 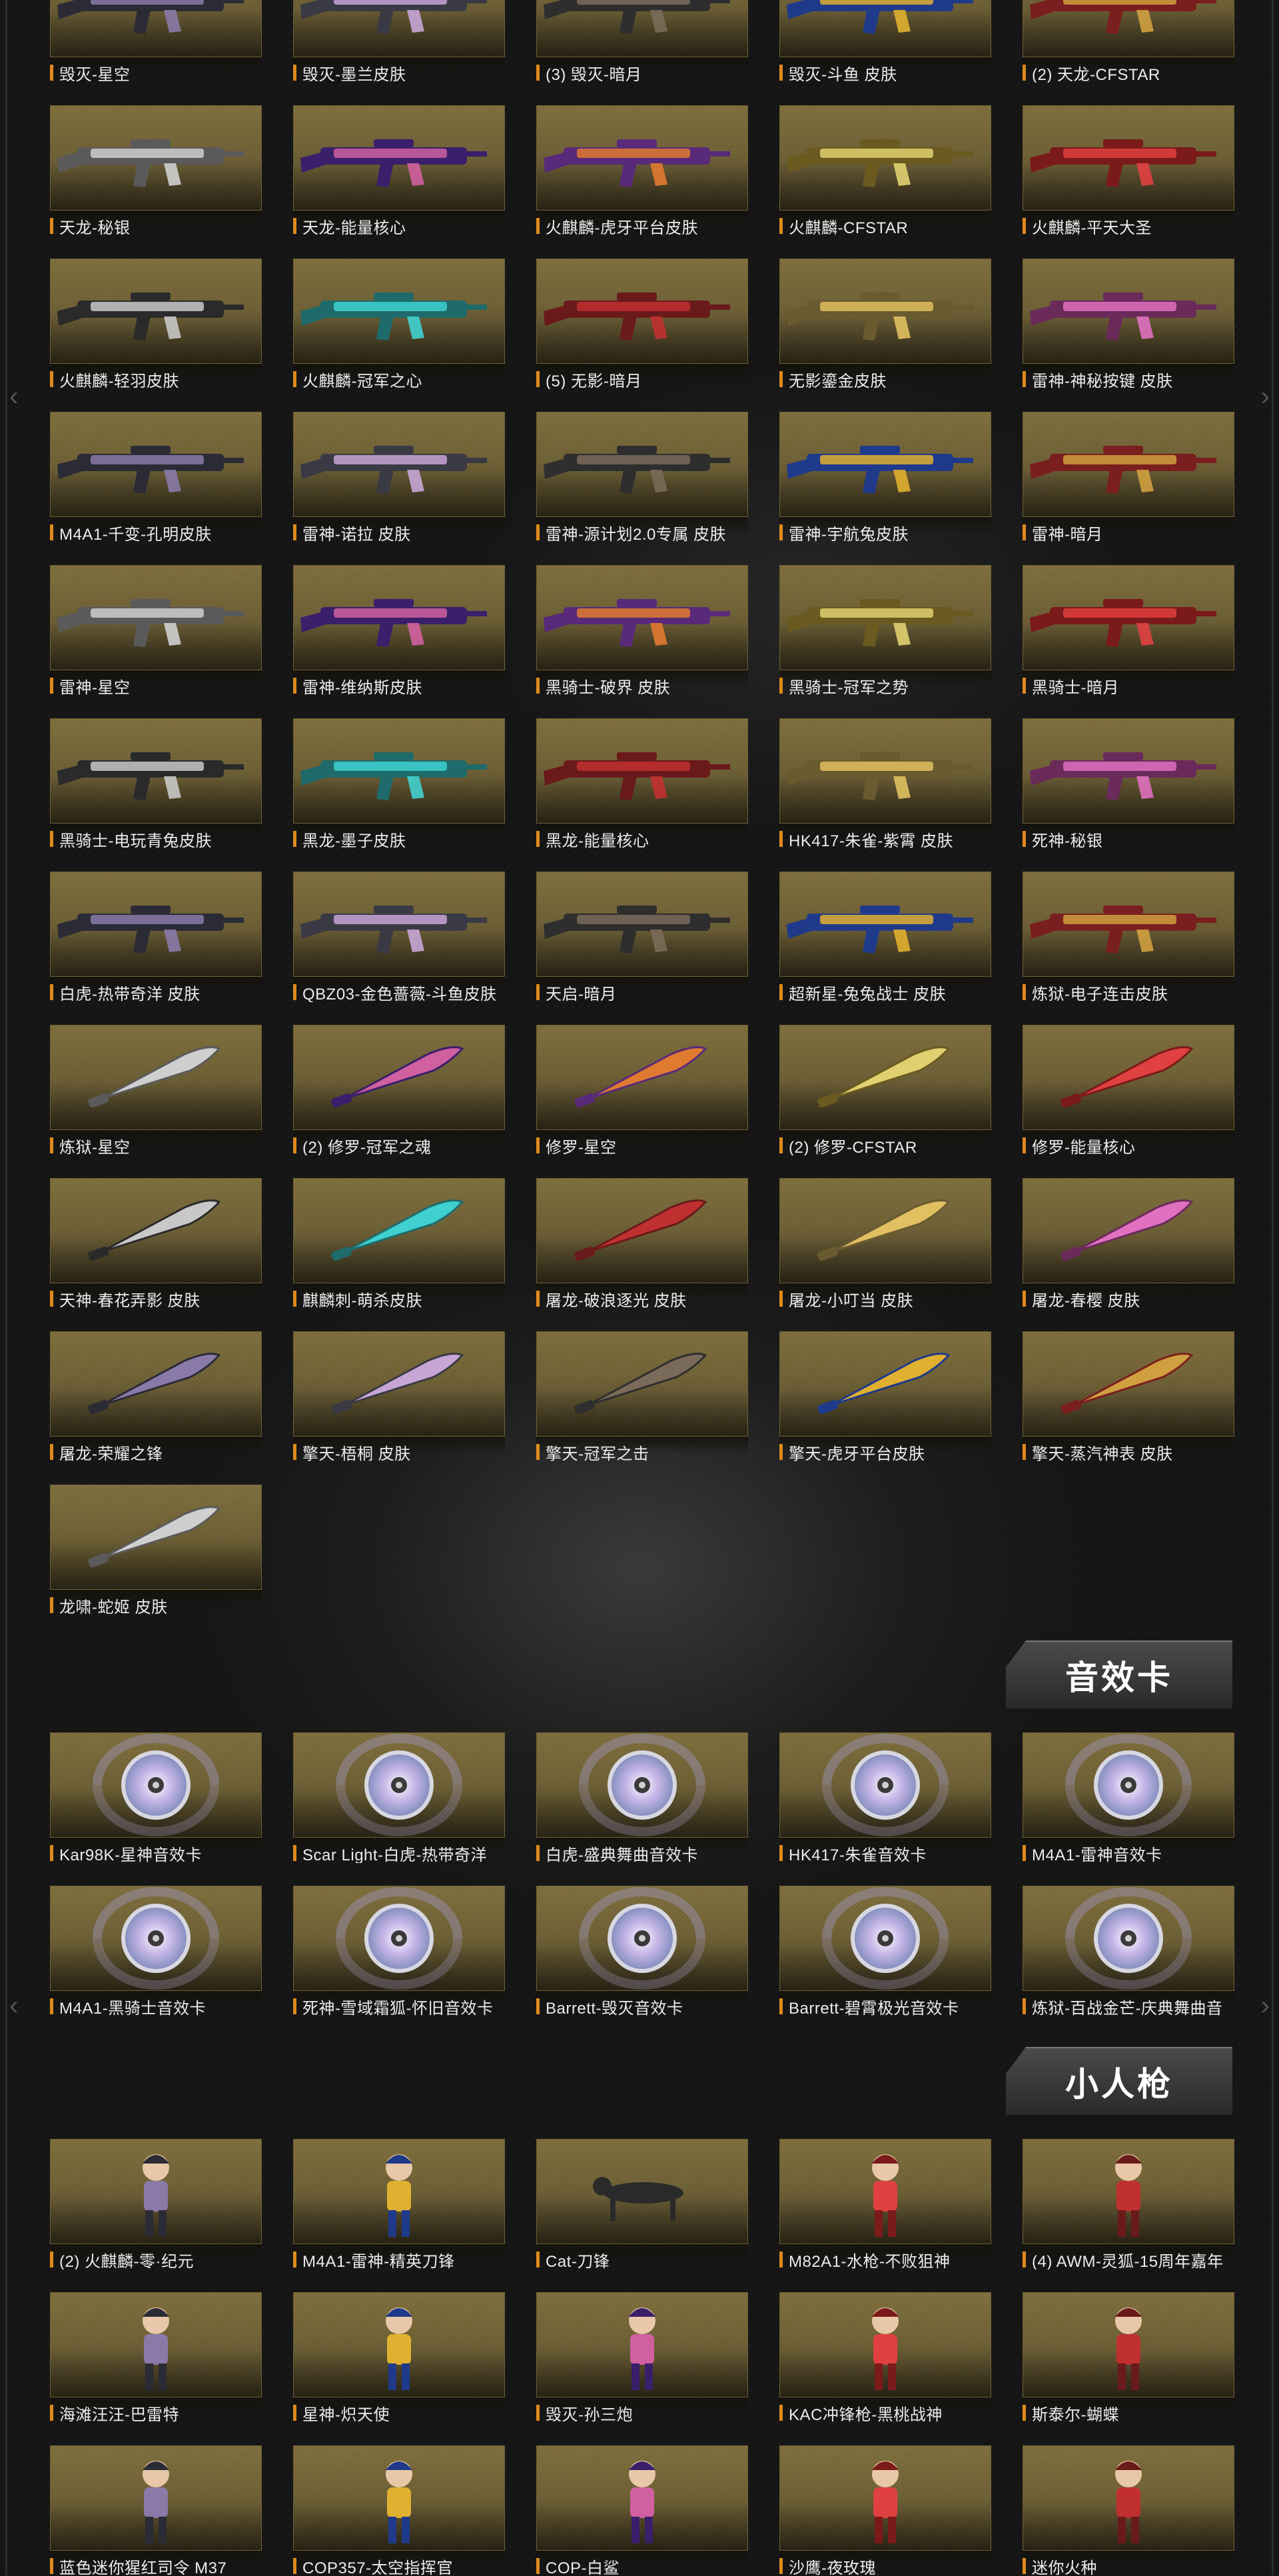 I want to click on weapon-image, so click(x=1127, y=1230).